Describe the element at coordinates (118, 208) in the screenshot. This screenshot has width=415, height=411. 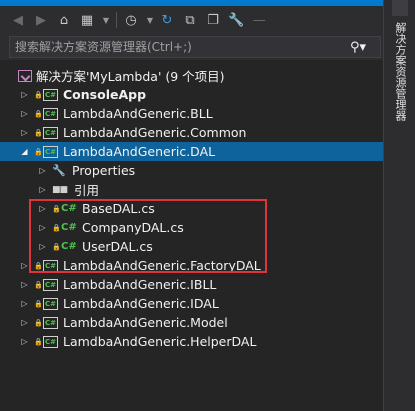
I see `file-label: BaseDAL.cs` at that location.